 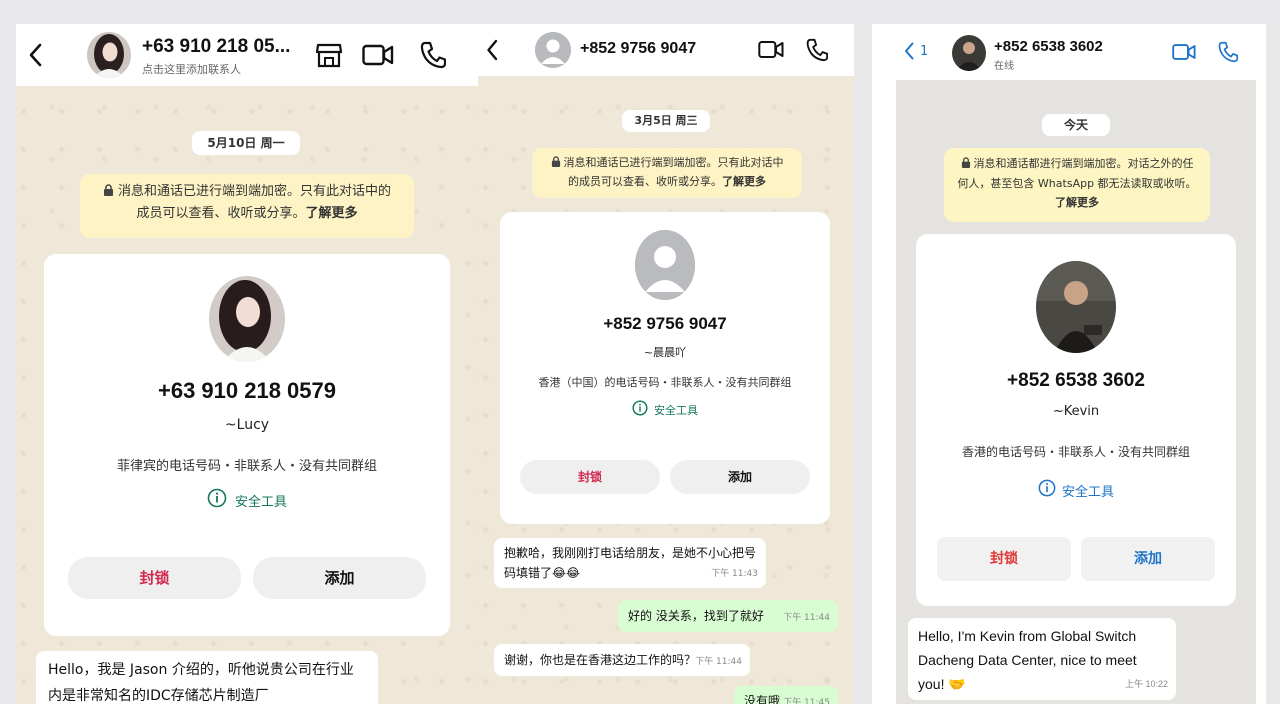 I want to click on message-bubble: 好的 没关系，找到了就好 下午 11:44, so click(x=728, y=616).